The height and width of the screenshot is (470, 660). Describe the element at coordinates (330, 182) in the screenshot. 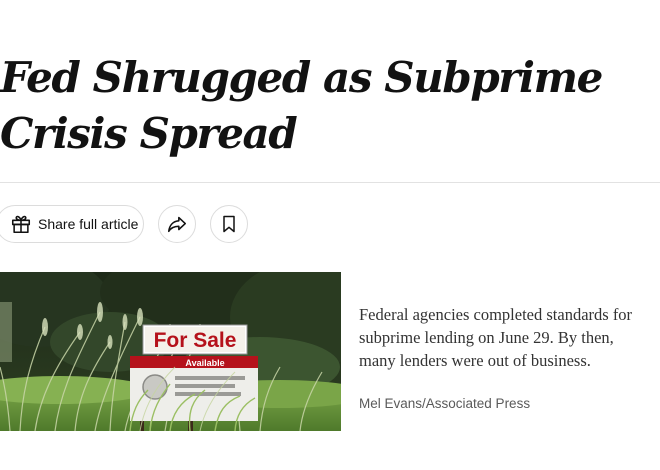

I see `divider` at that location.